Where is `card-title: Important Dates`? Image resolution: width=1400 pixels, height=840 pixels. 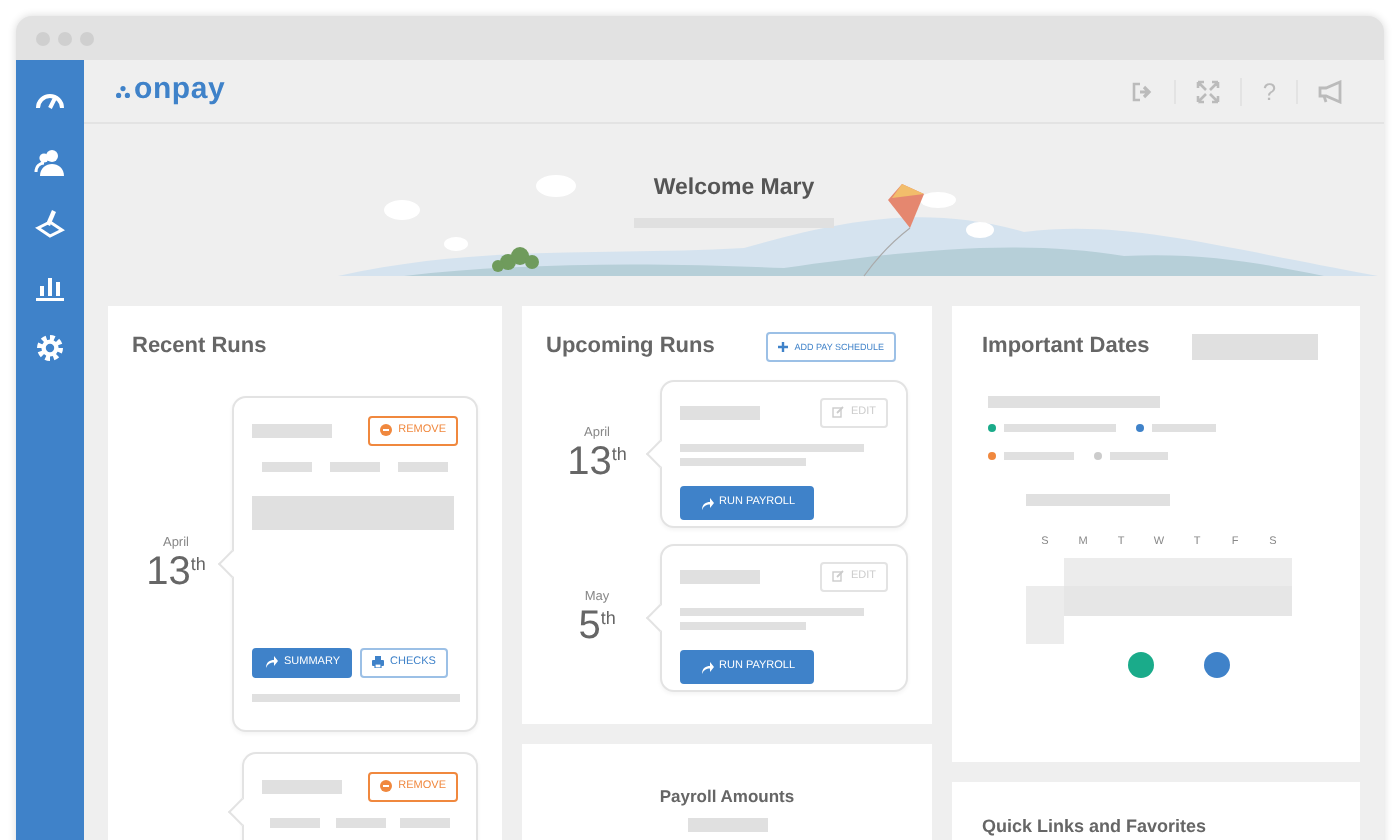
card-title: Important Dates is located at coordinates (1066, 347).